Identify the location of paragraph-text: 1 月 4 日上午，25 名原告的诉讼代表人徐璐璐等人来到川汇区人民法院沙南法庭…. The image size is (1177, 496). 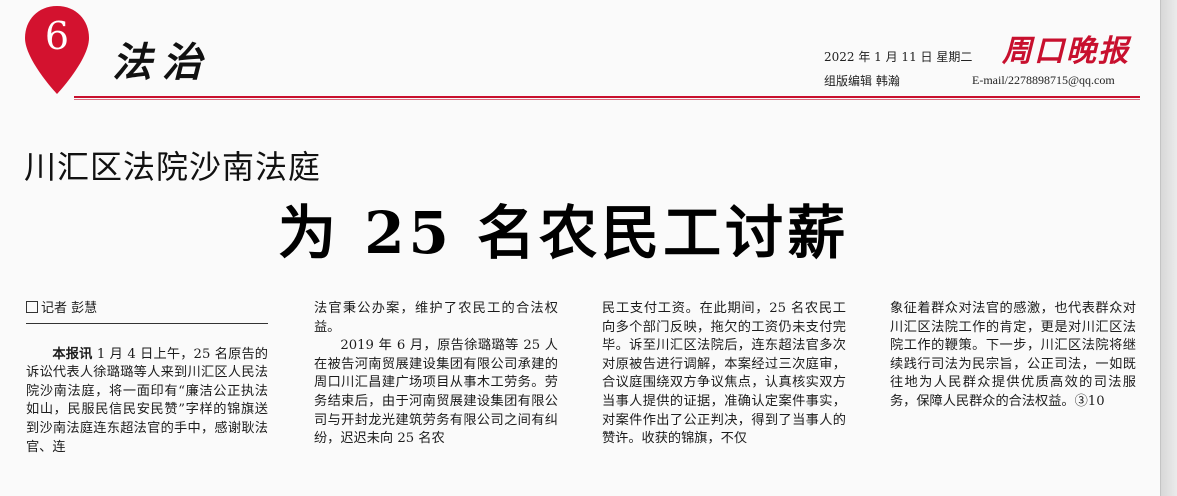
(147, 400).